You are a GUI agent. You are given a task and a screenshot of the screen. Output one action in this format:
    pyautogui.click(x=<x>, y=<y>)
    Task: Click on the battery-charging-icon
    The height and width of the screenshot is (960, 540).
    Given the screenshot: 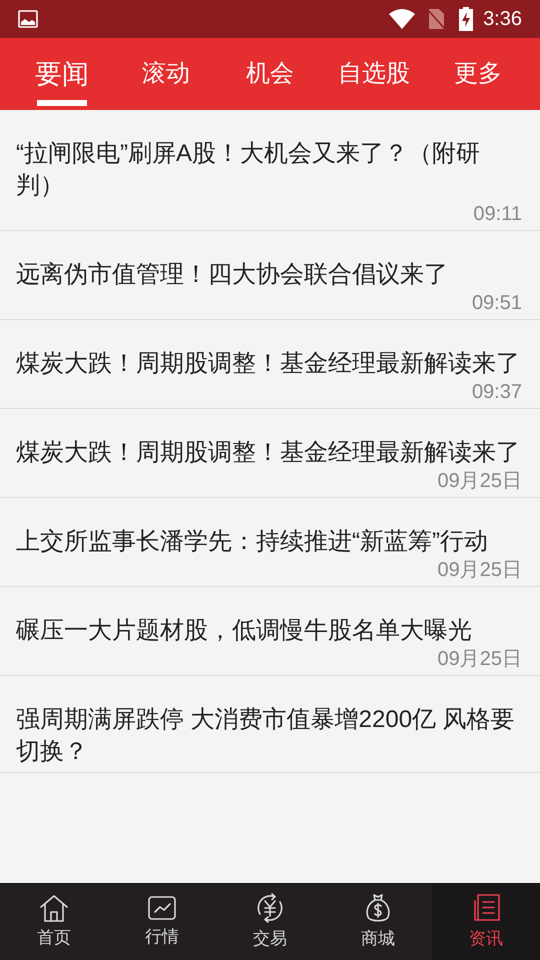 What is the action you would take?
    pyautogui.click(x=466, y=19)
    